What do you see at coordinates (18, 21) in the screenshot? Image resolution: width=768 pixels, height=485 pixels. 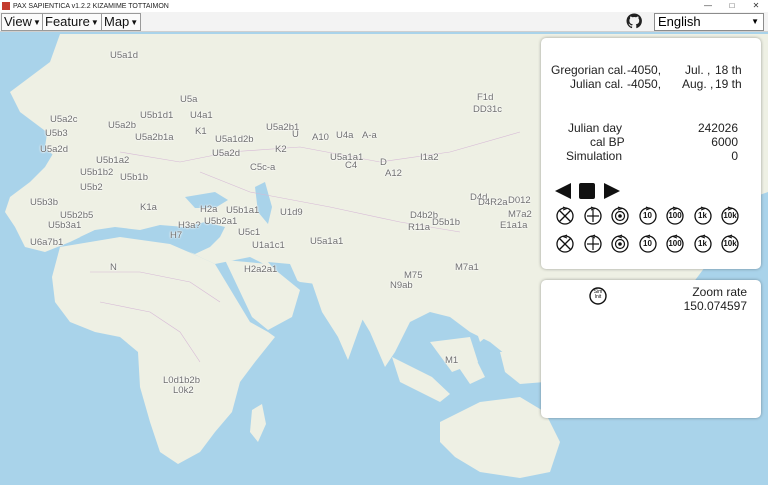 I see `view-menu-label: View` at bounding box center [18, 21].